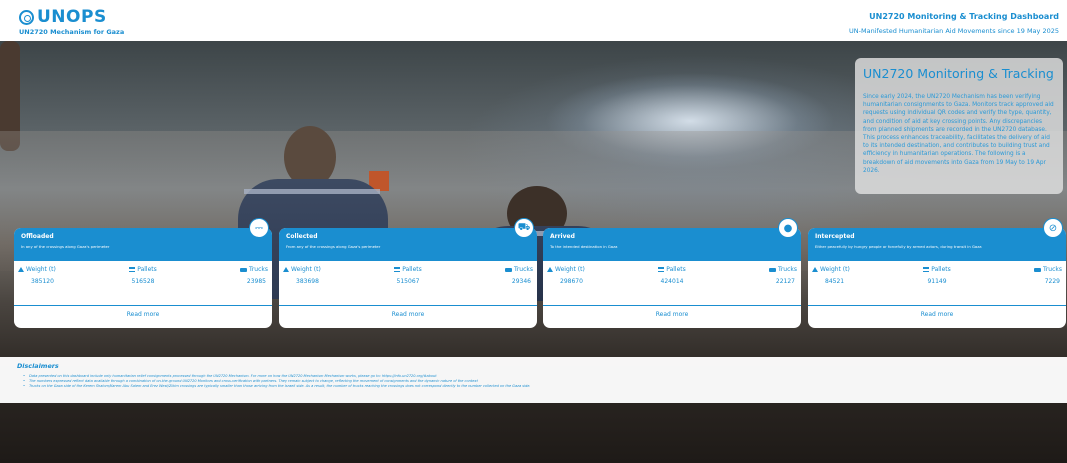 The height and width of the screenshot is (463, 1067). I want to click on card-title: Arrived, so click(562, 236).